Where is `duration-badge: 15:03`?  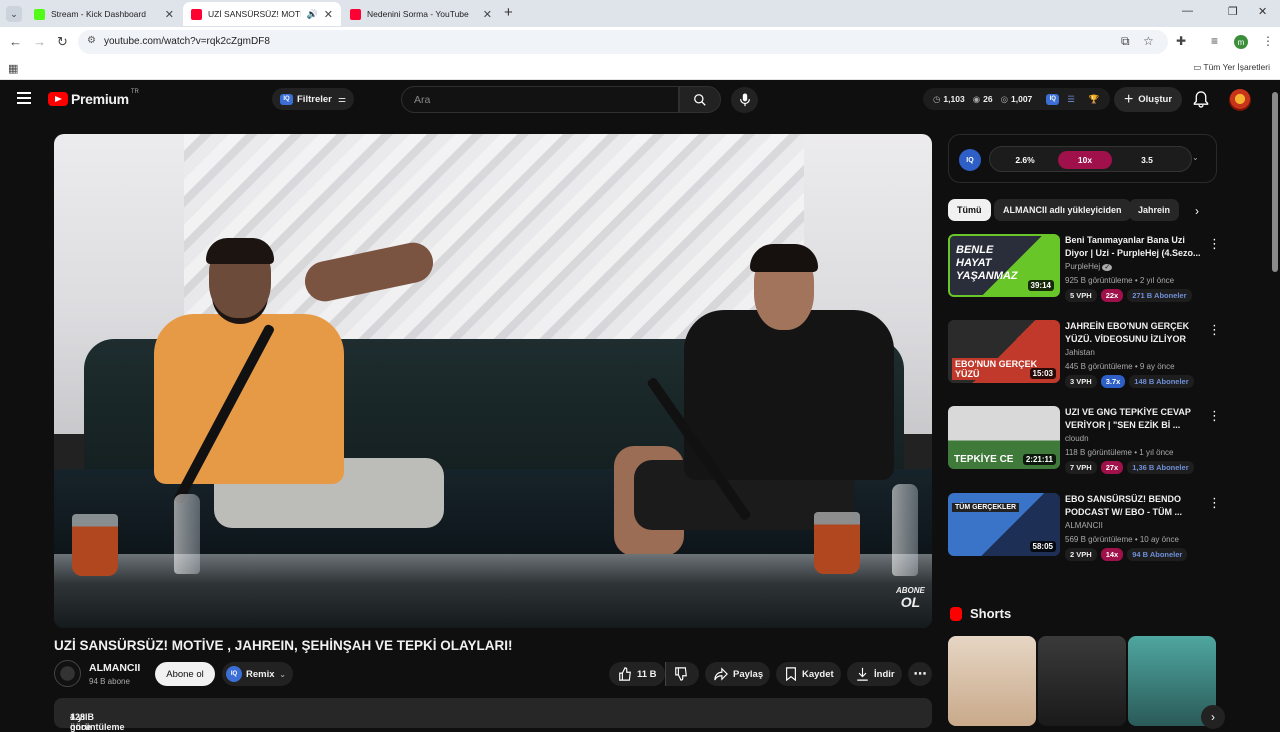
duration-badge: 15:03 is located at coordinates (1042, 373).